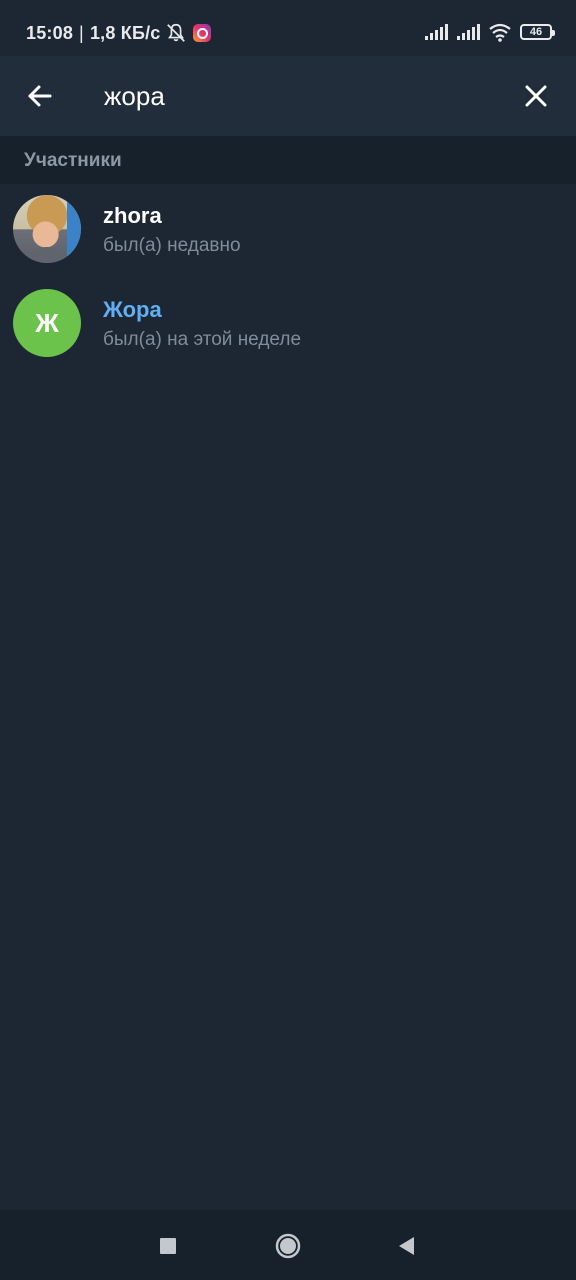 This screenshot has height=1280, width=576. Describe the element at coordinates (172, 245) in the screenshot. I see `member-status: был(а) недавно` at that location.